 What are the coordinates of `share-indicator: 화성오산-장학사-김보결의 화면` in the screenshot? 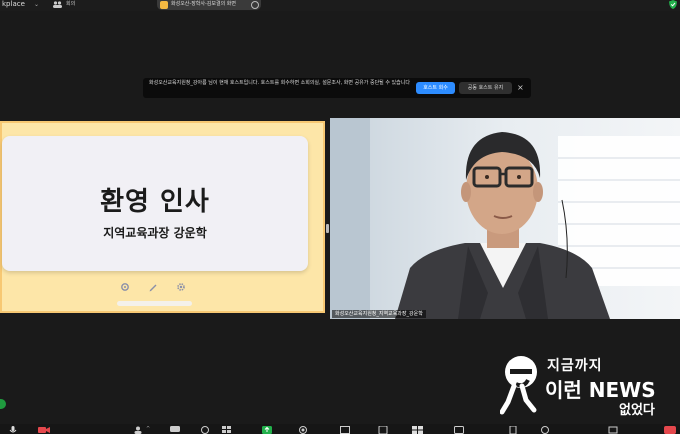 It's located at (209, 5).